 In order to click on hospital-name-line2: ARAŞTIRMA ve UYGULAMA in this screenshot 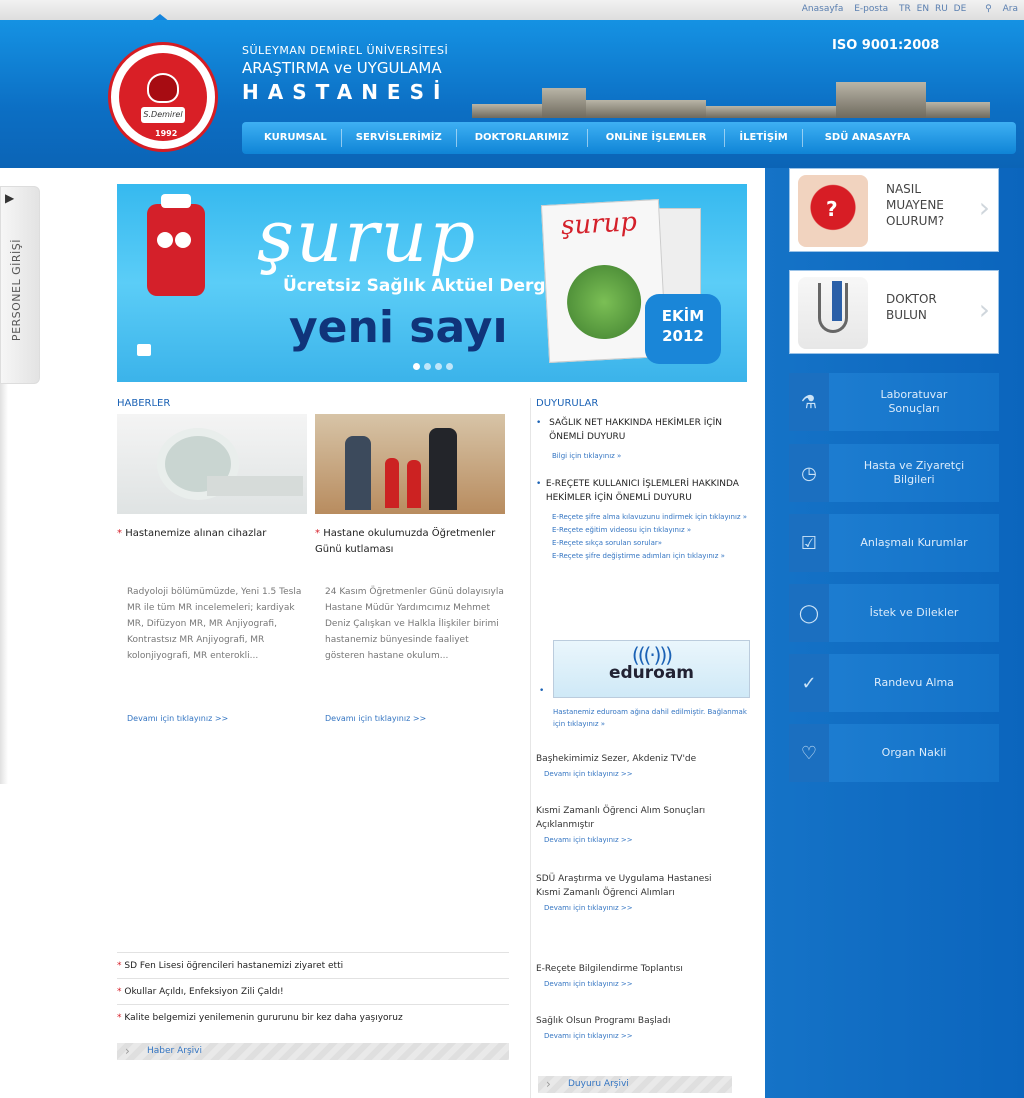, I will do `click(342, 68)`.